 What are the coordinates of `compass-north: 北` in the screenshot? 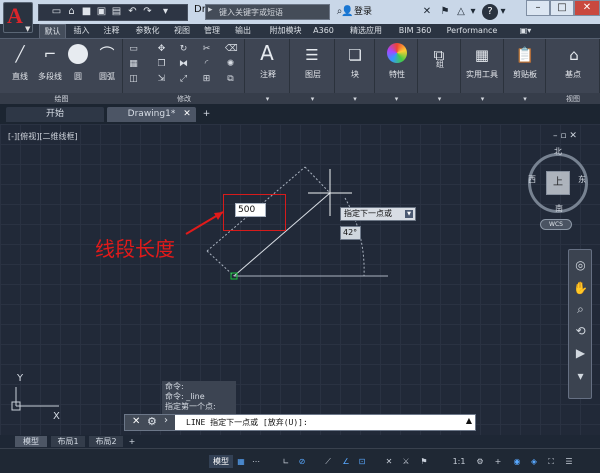 It's located at (558, 151).